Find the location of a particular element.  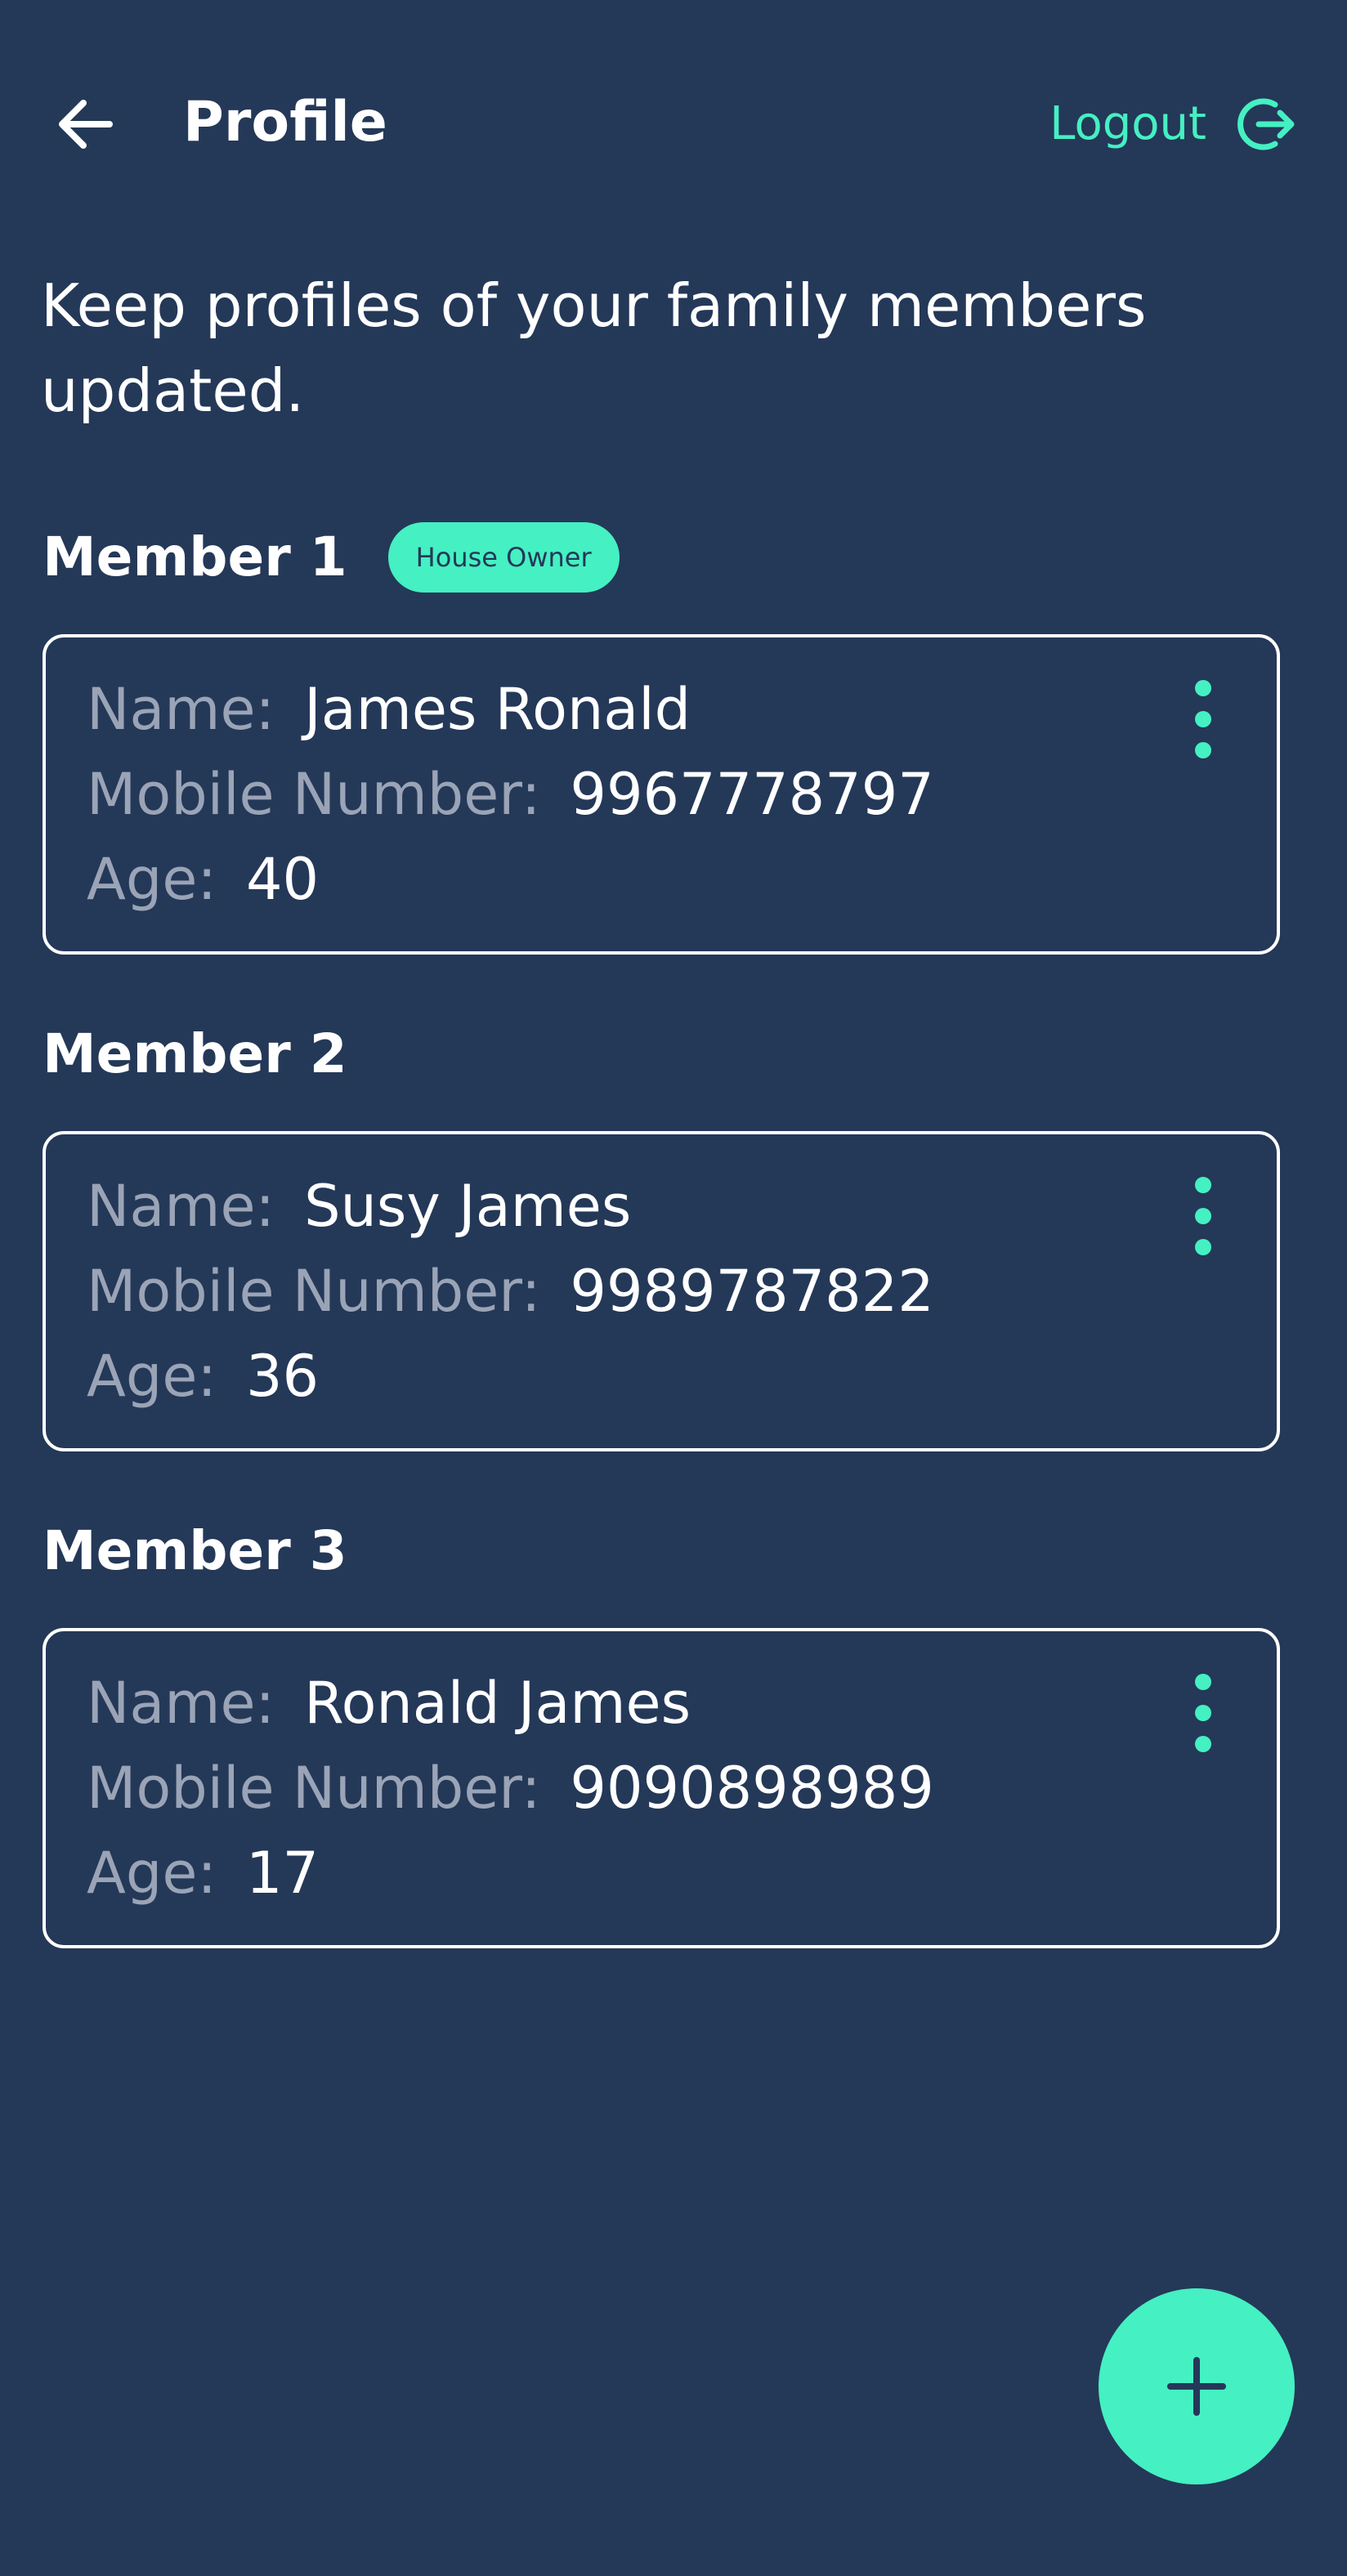

mobile-row: Mobile Number: 9090898989 is located at coordinates (510, 1788).